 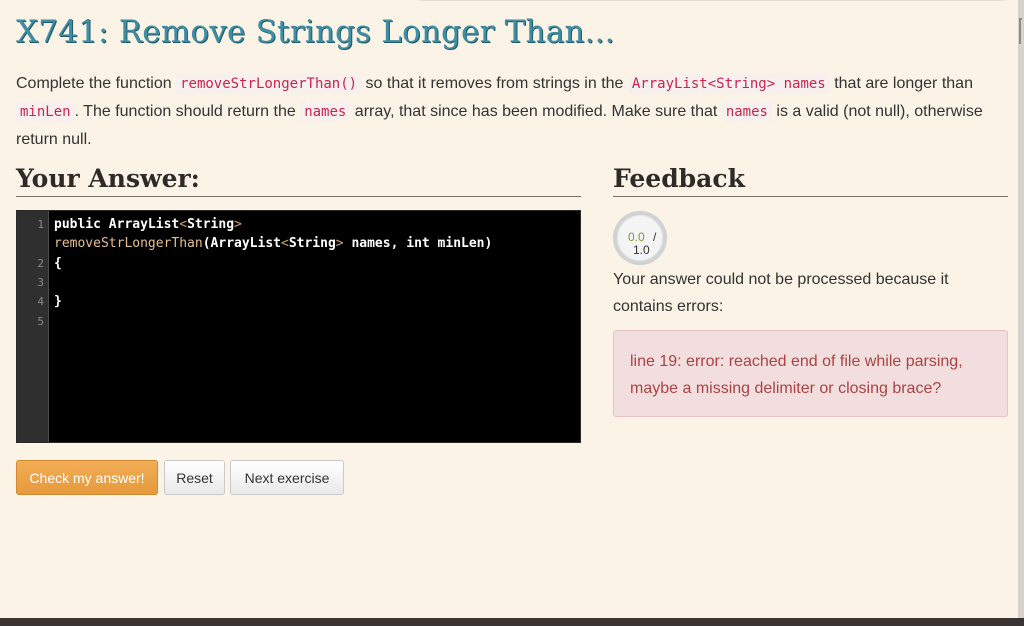 What do you see at coordinates (206, 243) in the screenshot?
I see `code-paren: (` at bounding box center [206, 243].